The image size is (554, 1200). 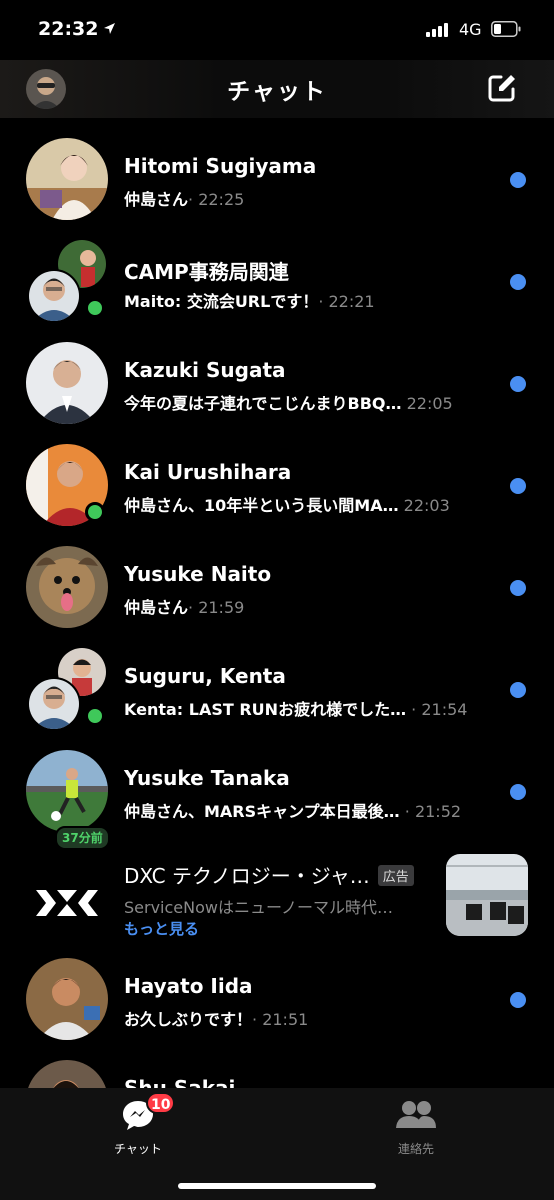 I want to click on chat-preview: Maito: 交流会URLです！· 22:21, so click(x=249, y=301).